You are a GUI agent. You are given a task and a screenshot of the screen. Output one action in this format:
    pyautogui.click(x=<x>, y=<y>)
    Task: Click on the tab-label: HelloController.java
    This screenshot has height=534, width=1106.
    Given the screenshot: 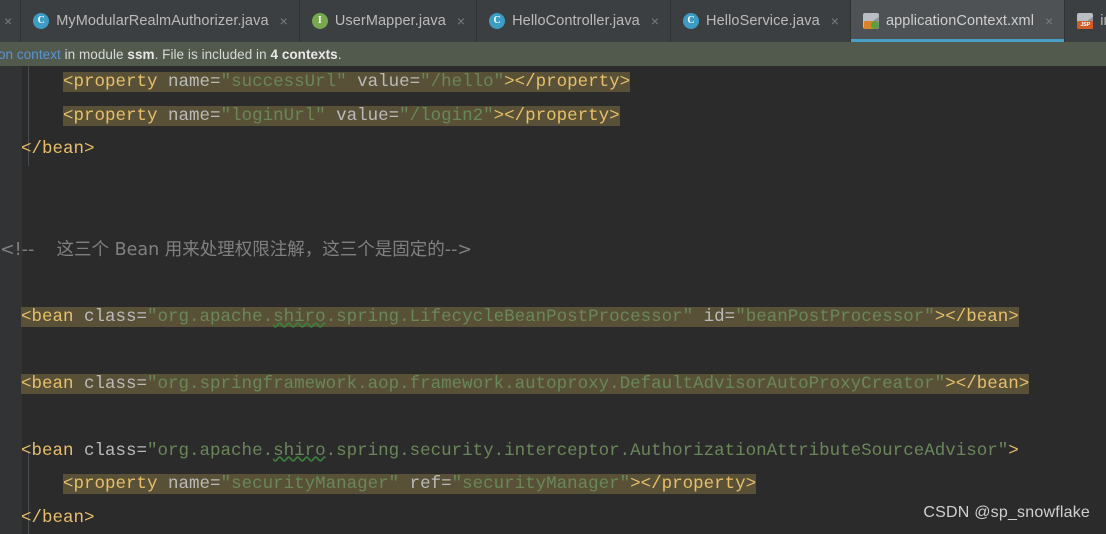 What is the action you would take?
    pyautogui.click(x=576, y=21)
    